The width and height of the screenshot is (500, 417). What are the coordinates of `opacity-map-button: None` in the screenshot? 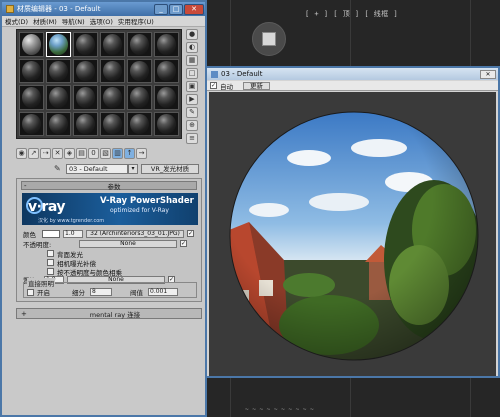 It's located at (128, 243).